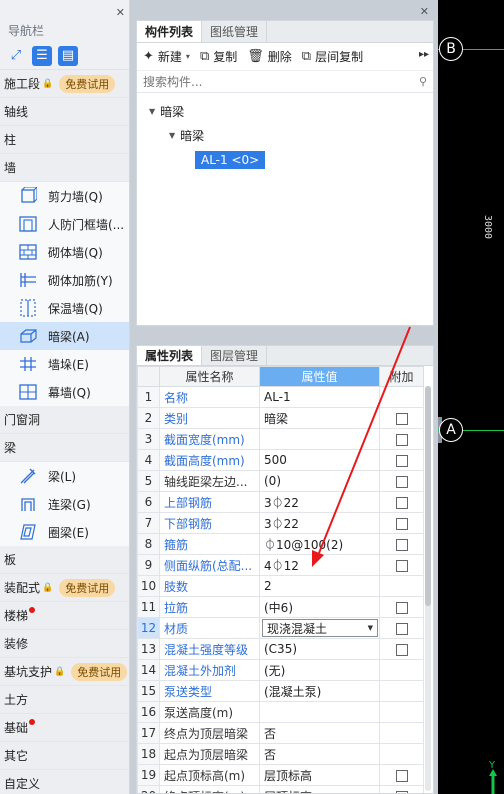 The height and width of the screenshot is (794, 504). What do you see at coordinates (428, 496) in the screenshot?
I see `scrollbar-thumb` at bounding box center [428, 496].